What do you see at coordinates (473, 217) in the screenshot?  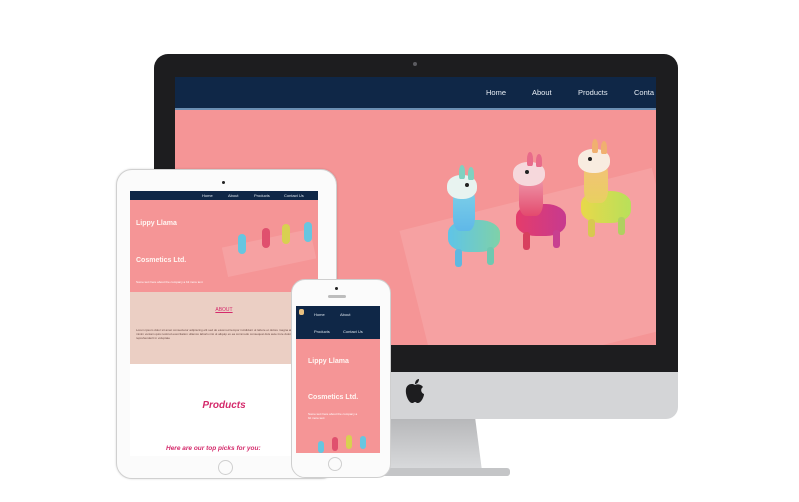 I see `llama-toy-blue` at bounding box center [473, 217].